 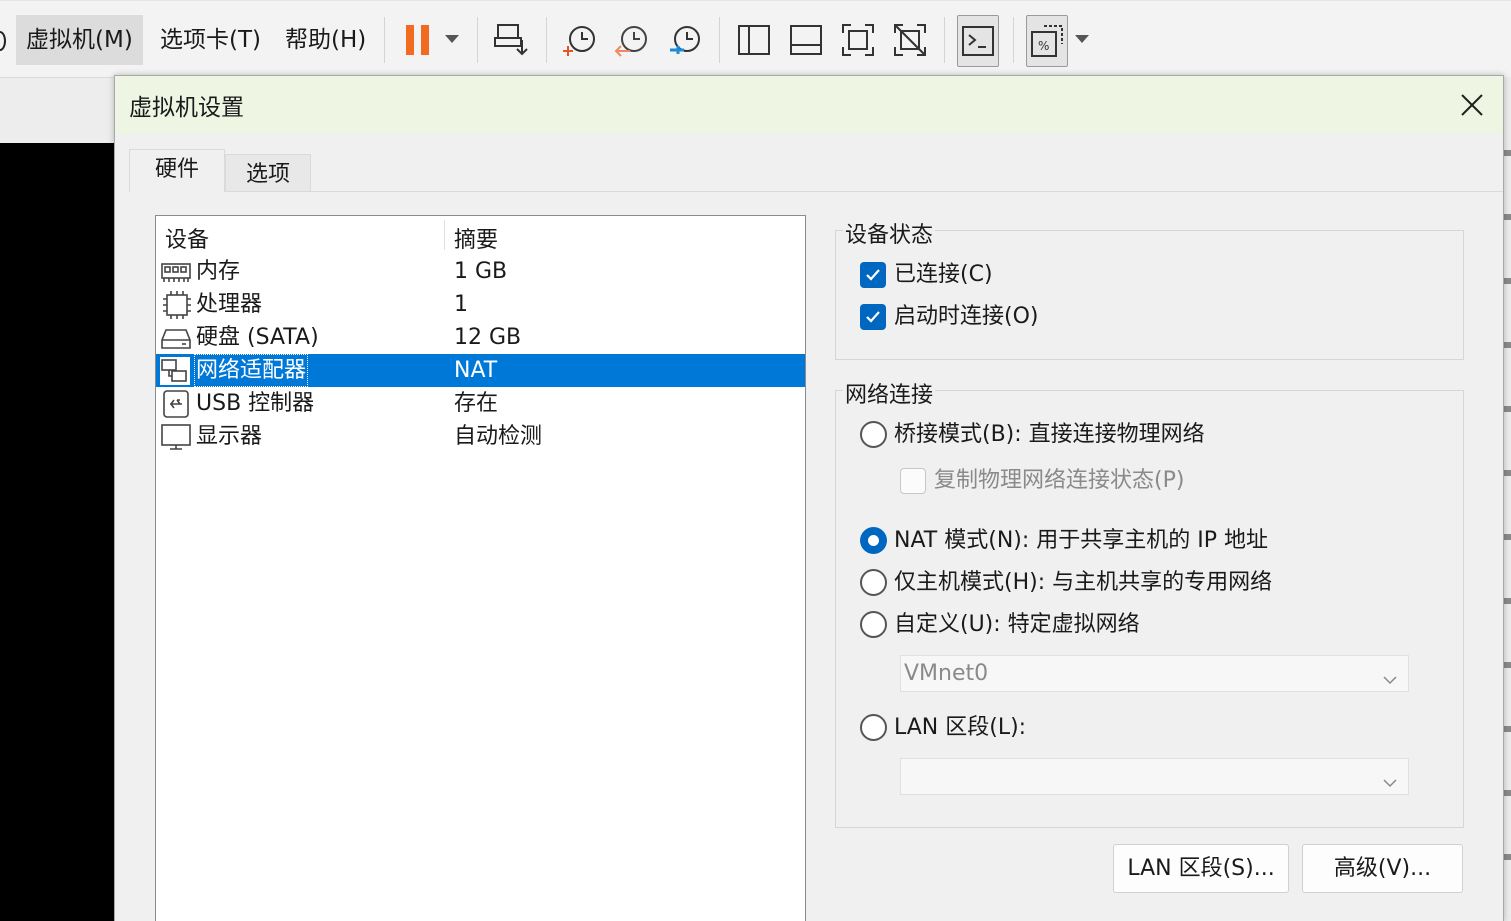 What do you see at coordinates (176, 404) in the screenshot?
I see `usb-icon` at bounding box center [176, 404].